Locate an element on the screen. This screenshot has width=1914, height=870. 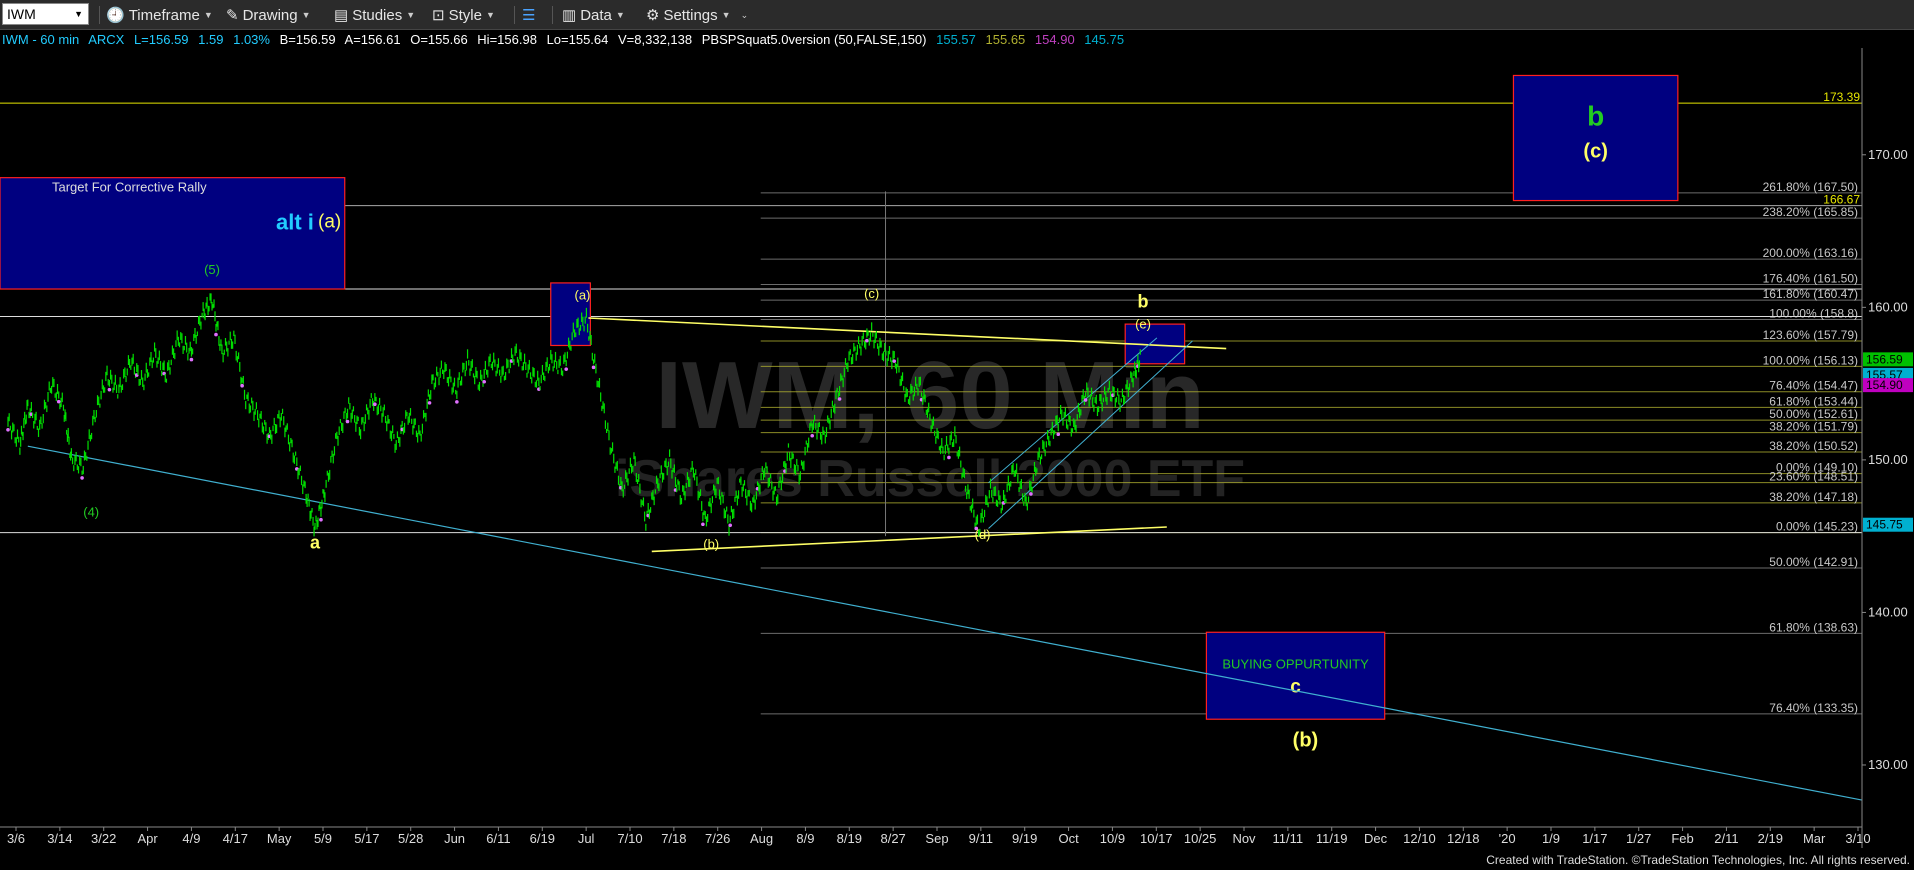
fib-label: 100.00% (158.8) is located at coordinates (1813, 314).